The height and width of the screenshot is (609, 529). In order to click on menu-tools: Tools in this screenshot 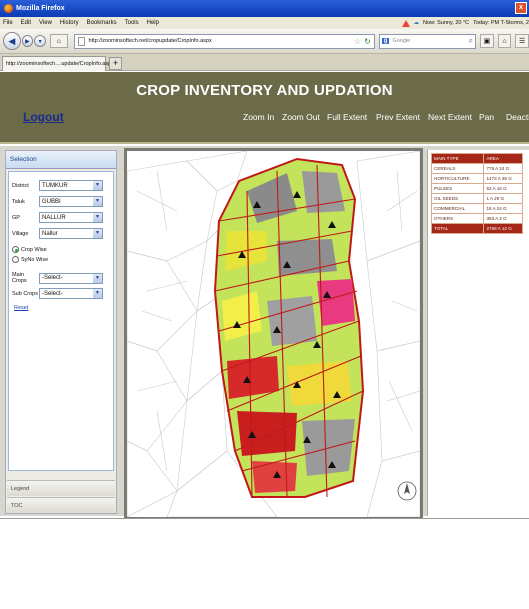, I will do `click(132, 23)`.